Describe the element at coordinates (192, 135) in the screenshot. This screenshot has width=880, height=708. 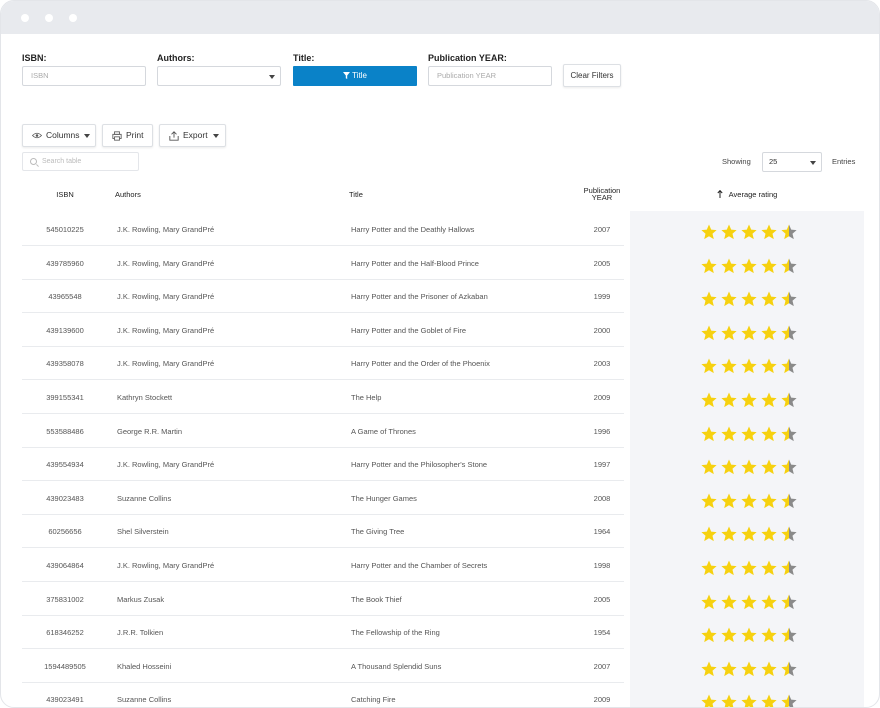
I see `export-button: Export` at that location.